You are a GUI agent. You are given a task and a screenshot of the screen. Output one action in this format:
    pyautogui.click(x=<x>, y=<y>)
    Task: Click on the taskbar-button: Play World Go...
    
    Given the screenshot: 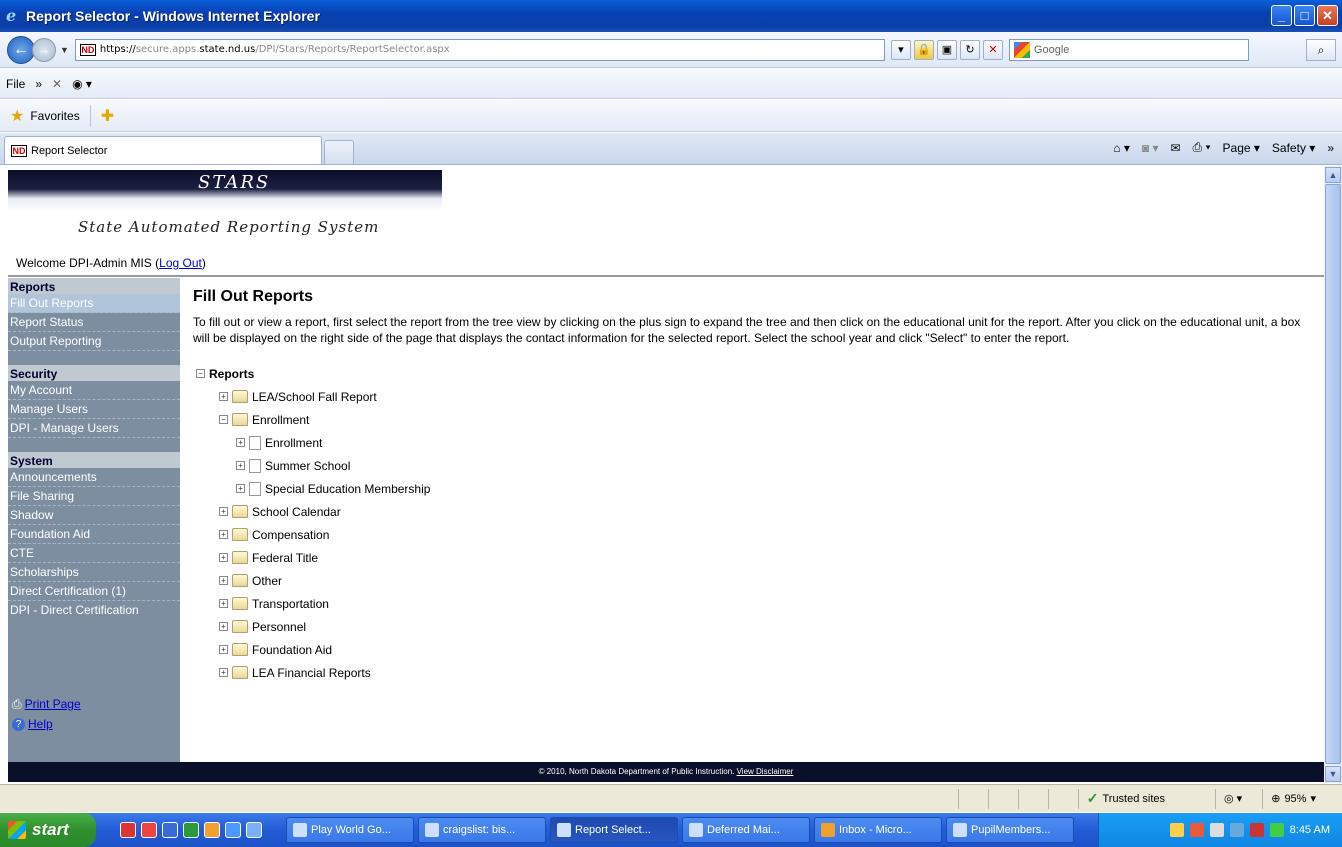 What is the action you would take?
    pyautogui.click(x=350, y=830)
    